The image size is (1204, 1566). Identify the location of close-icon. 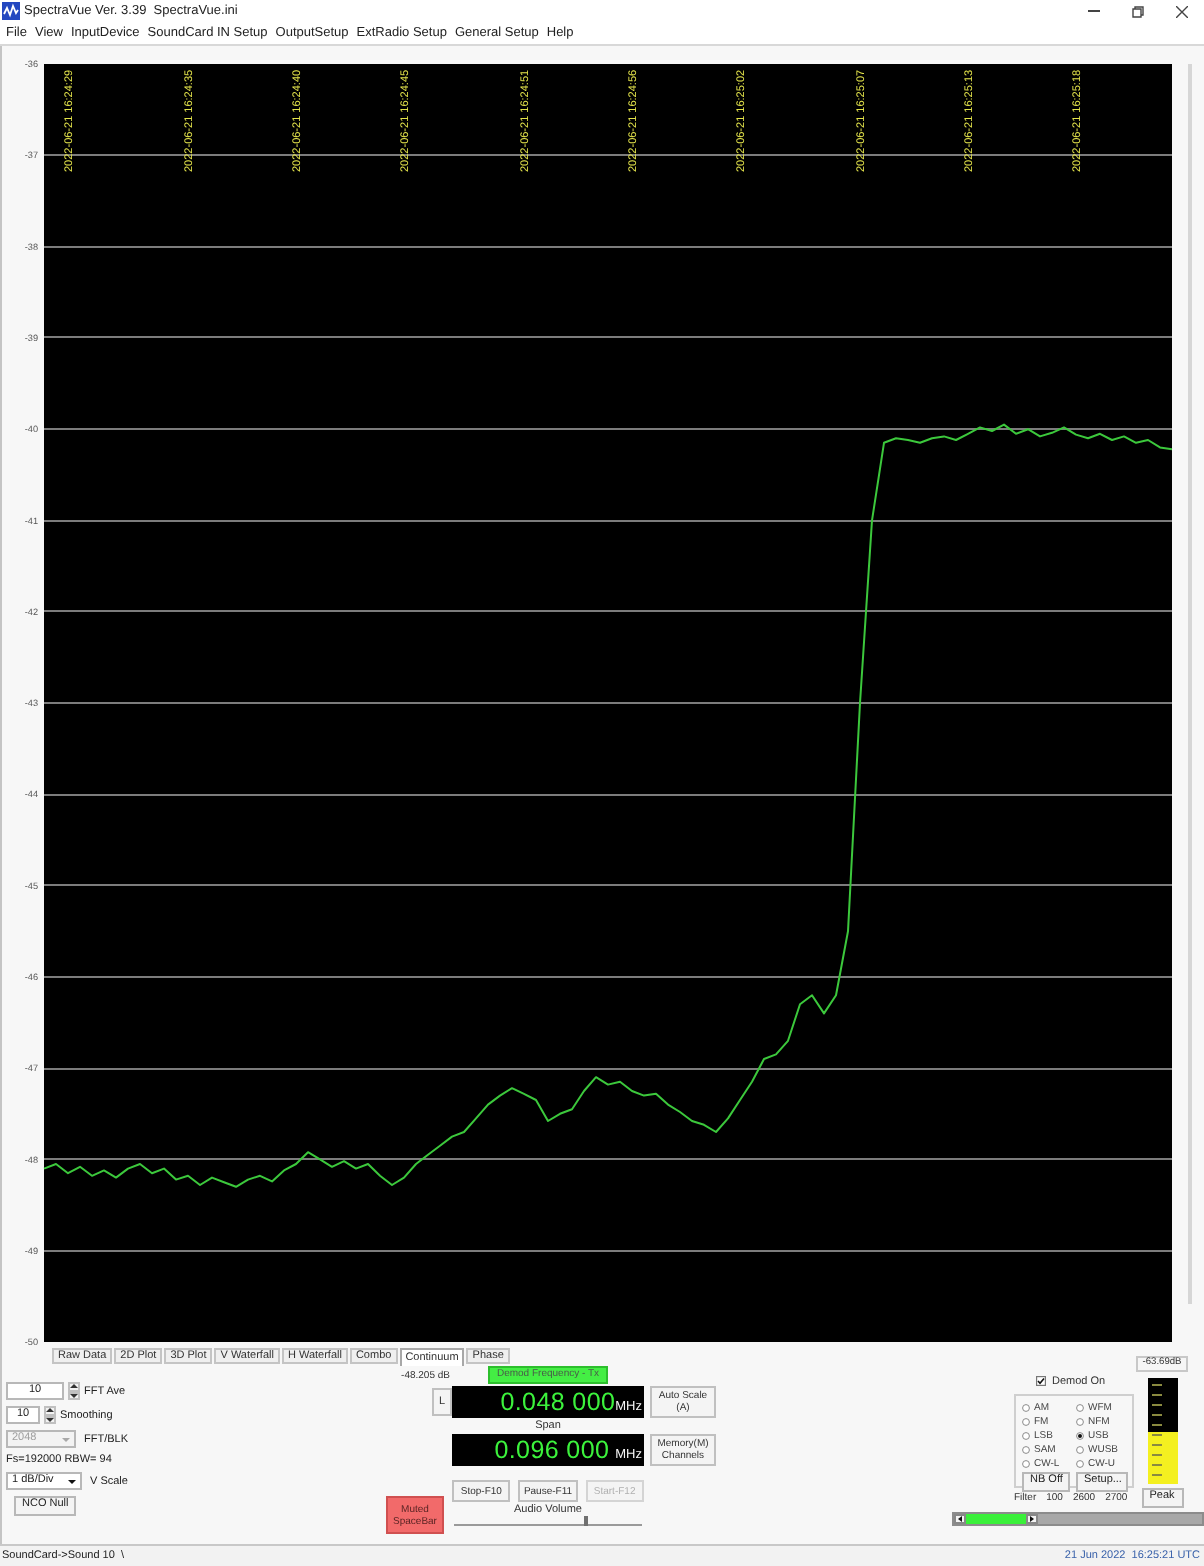
(1182, 11).